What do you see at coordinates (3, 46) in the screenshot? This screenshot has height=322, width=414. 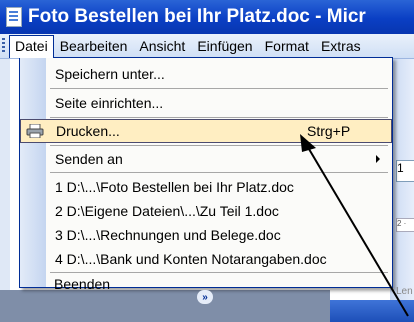 I see `menubar-grip-icon` at bounding box center [3, 46].